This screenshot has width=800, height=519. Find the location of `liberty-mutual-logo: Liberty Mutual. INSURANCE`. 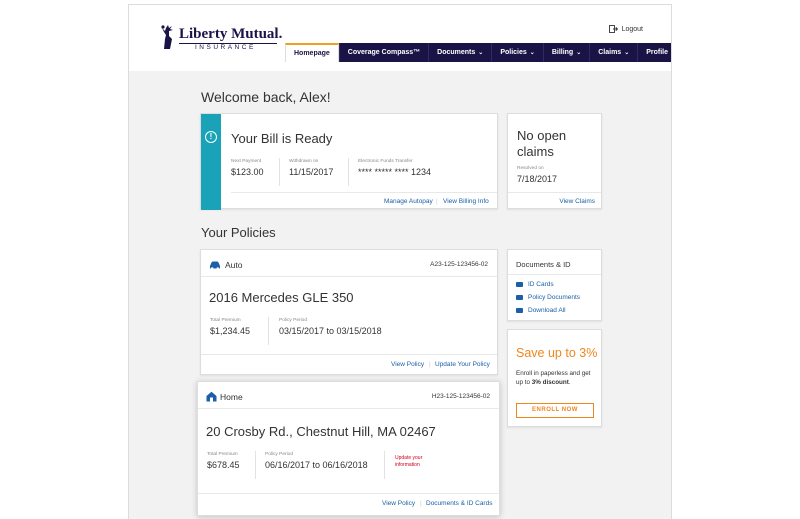

liberty-mutual-logo: Liberty Mutual. INSURANCE is located at coordinates (219, 41).